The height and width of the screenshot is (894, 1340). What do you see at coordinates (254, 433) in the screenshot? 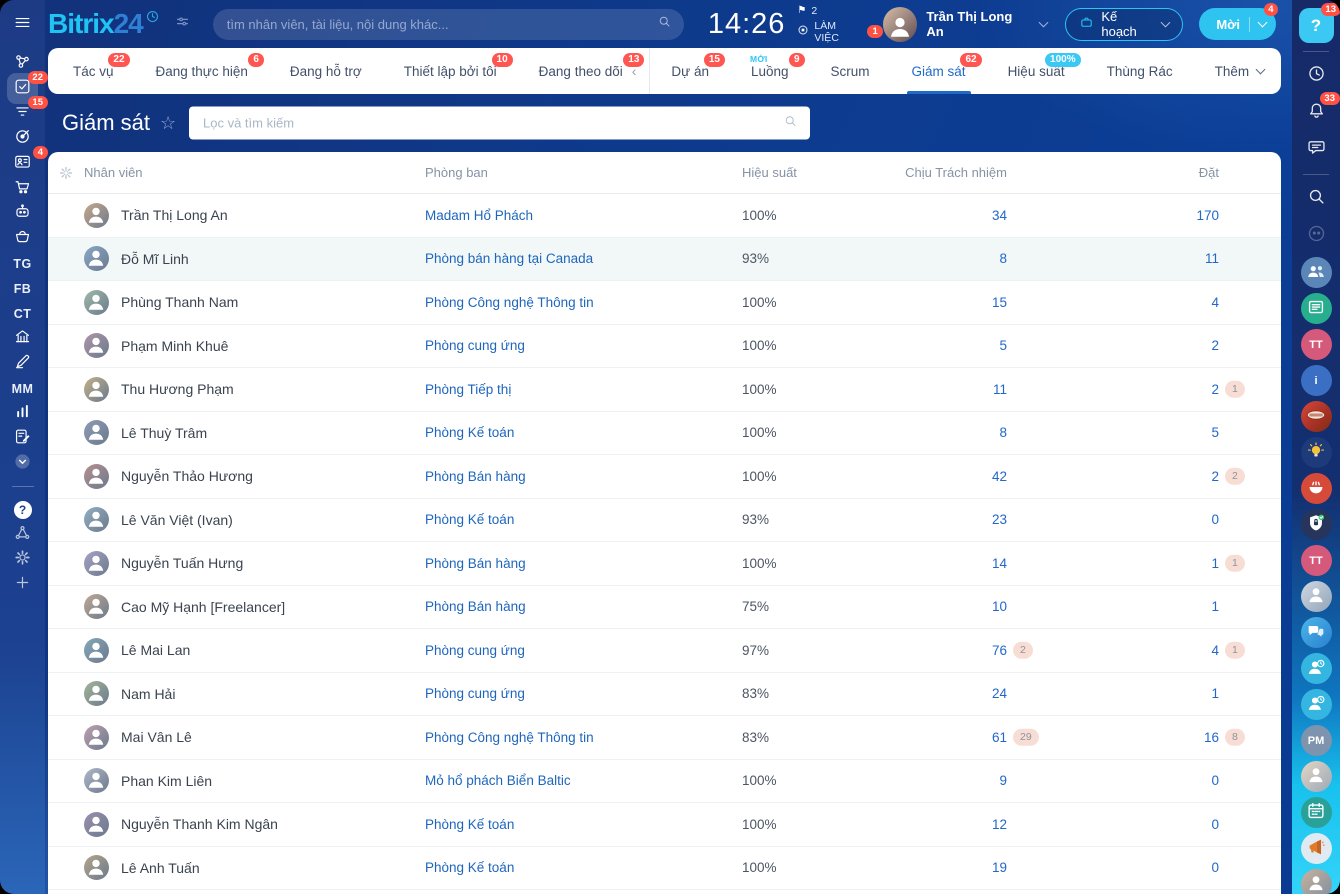
I see `employee-cell: Lê Thuỳ Trâm` at bounding box center [254, 433].